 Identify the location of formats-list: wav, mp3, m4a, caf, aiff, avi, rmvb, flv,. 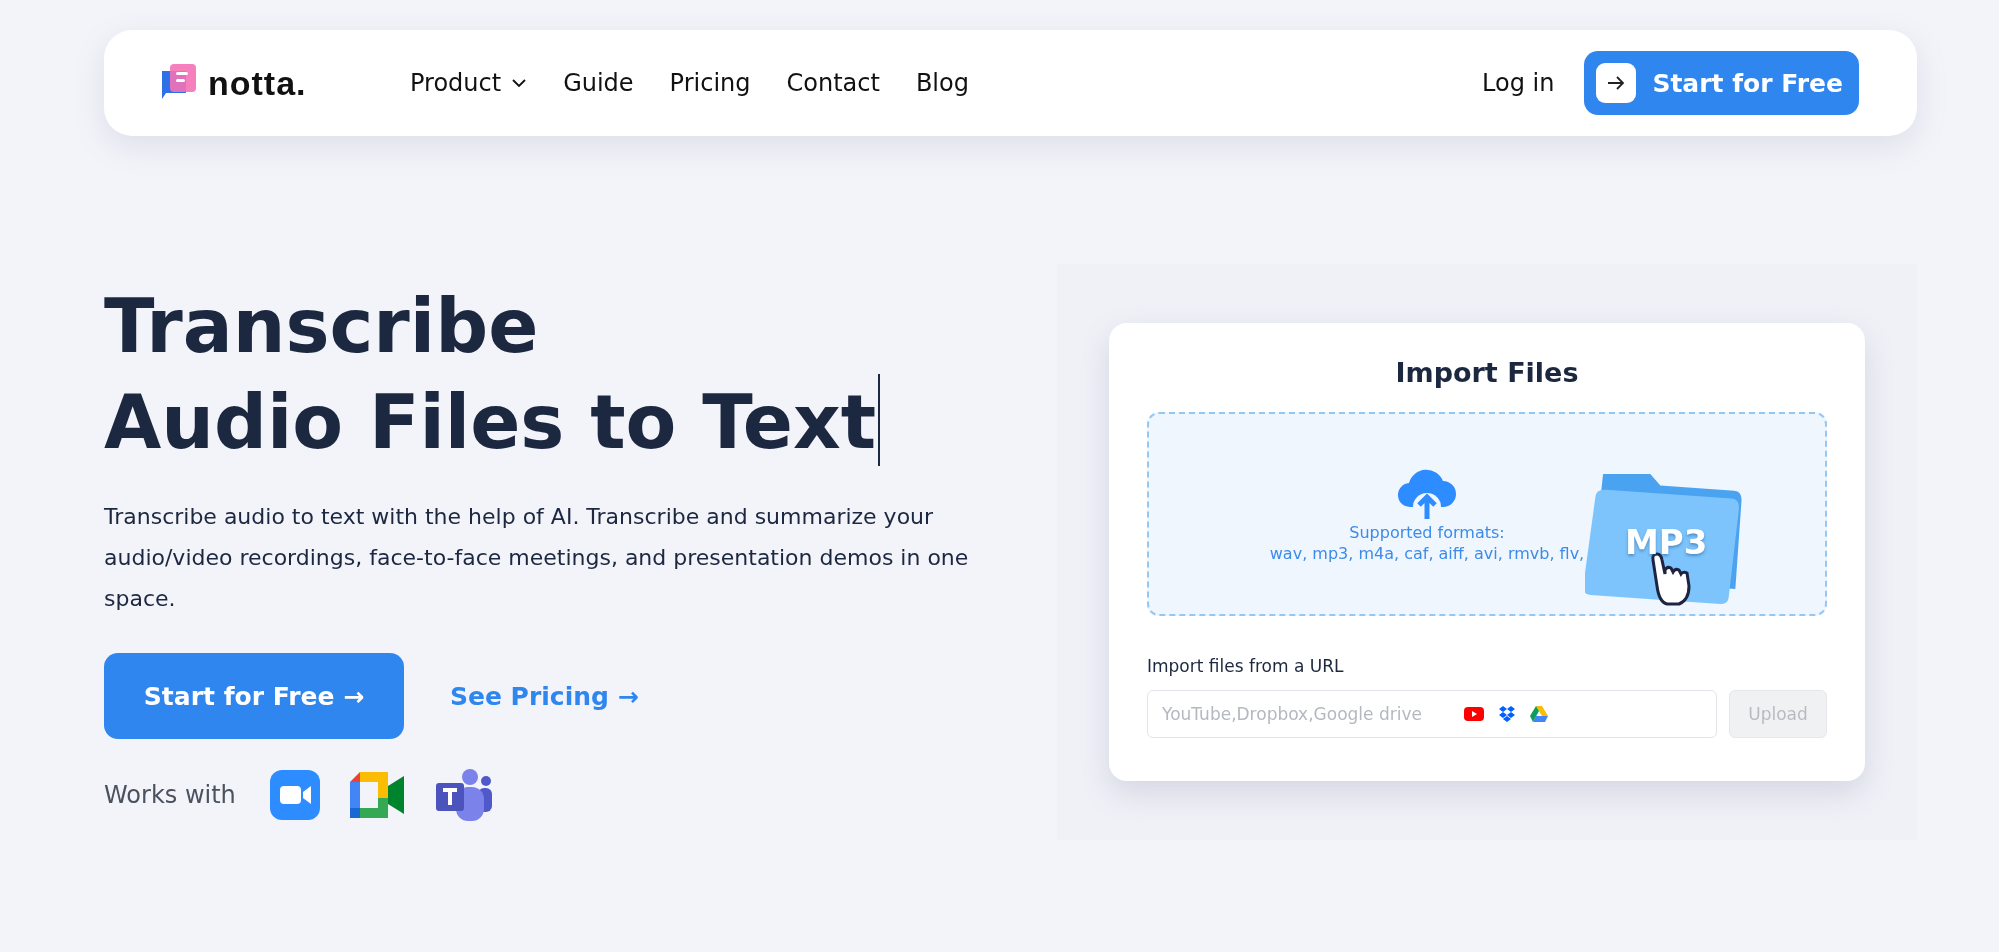
(1427, 553).